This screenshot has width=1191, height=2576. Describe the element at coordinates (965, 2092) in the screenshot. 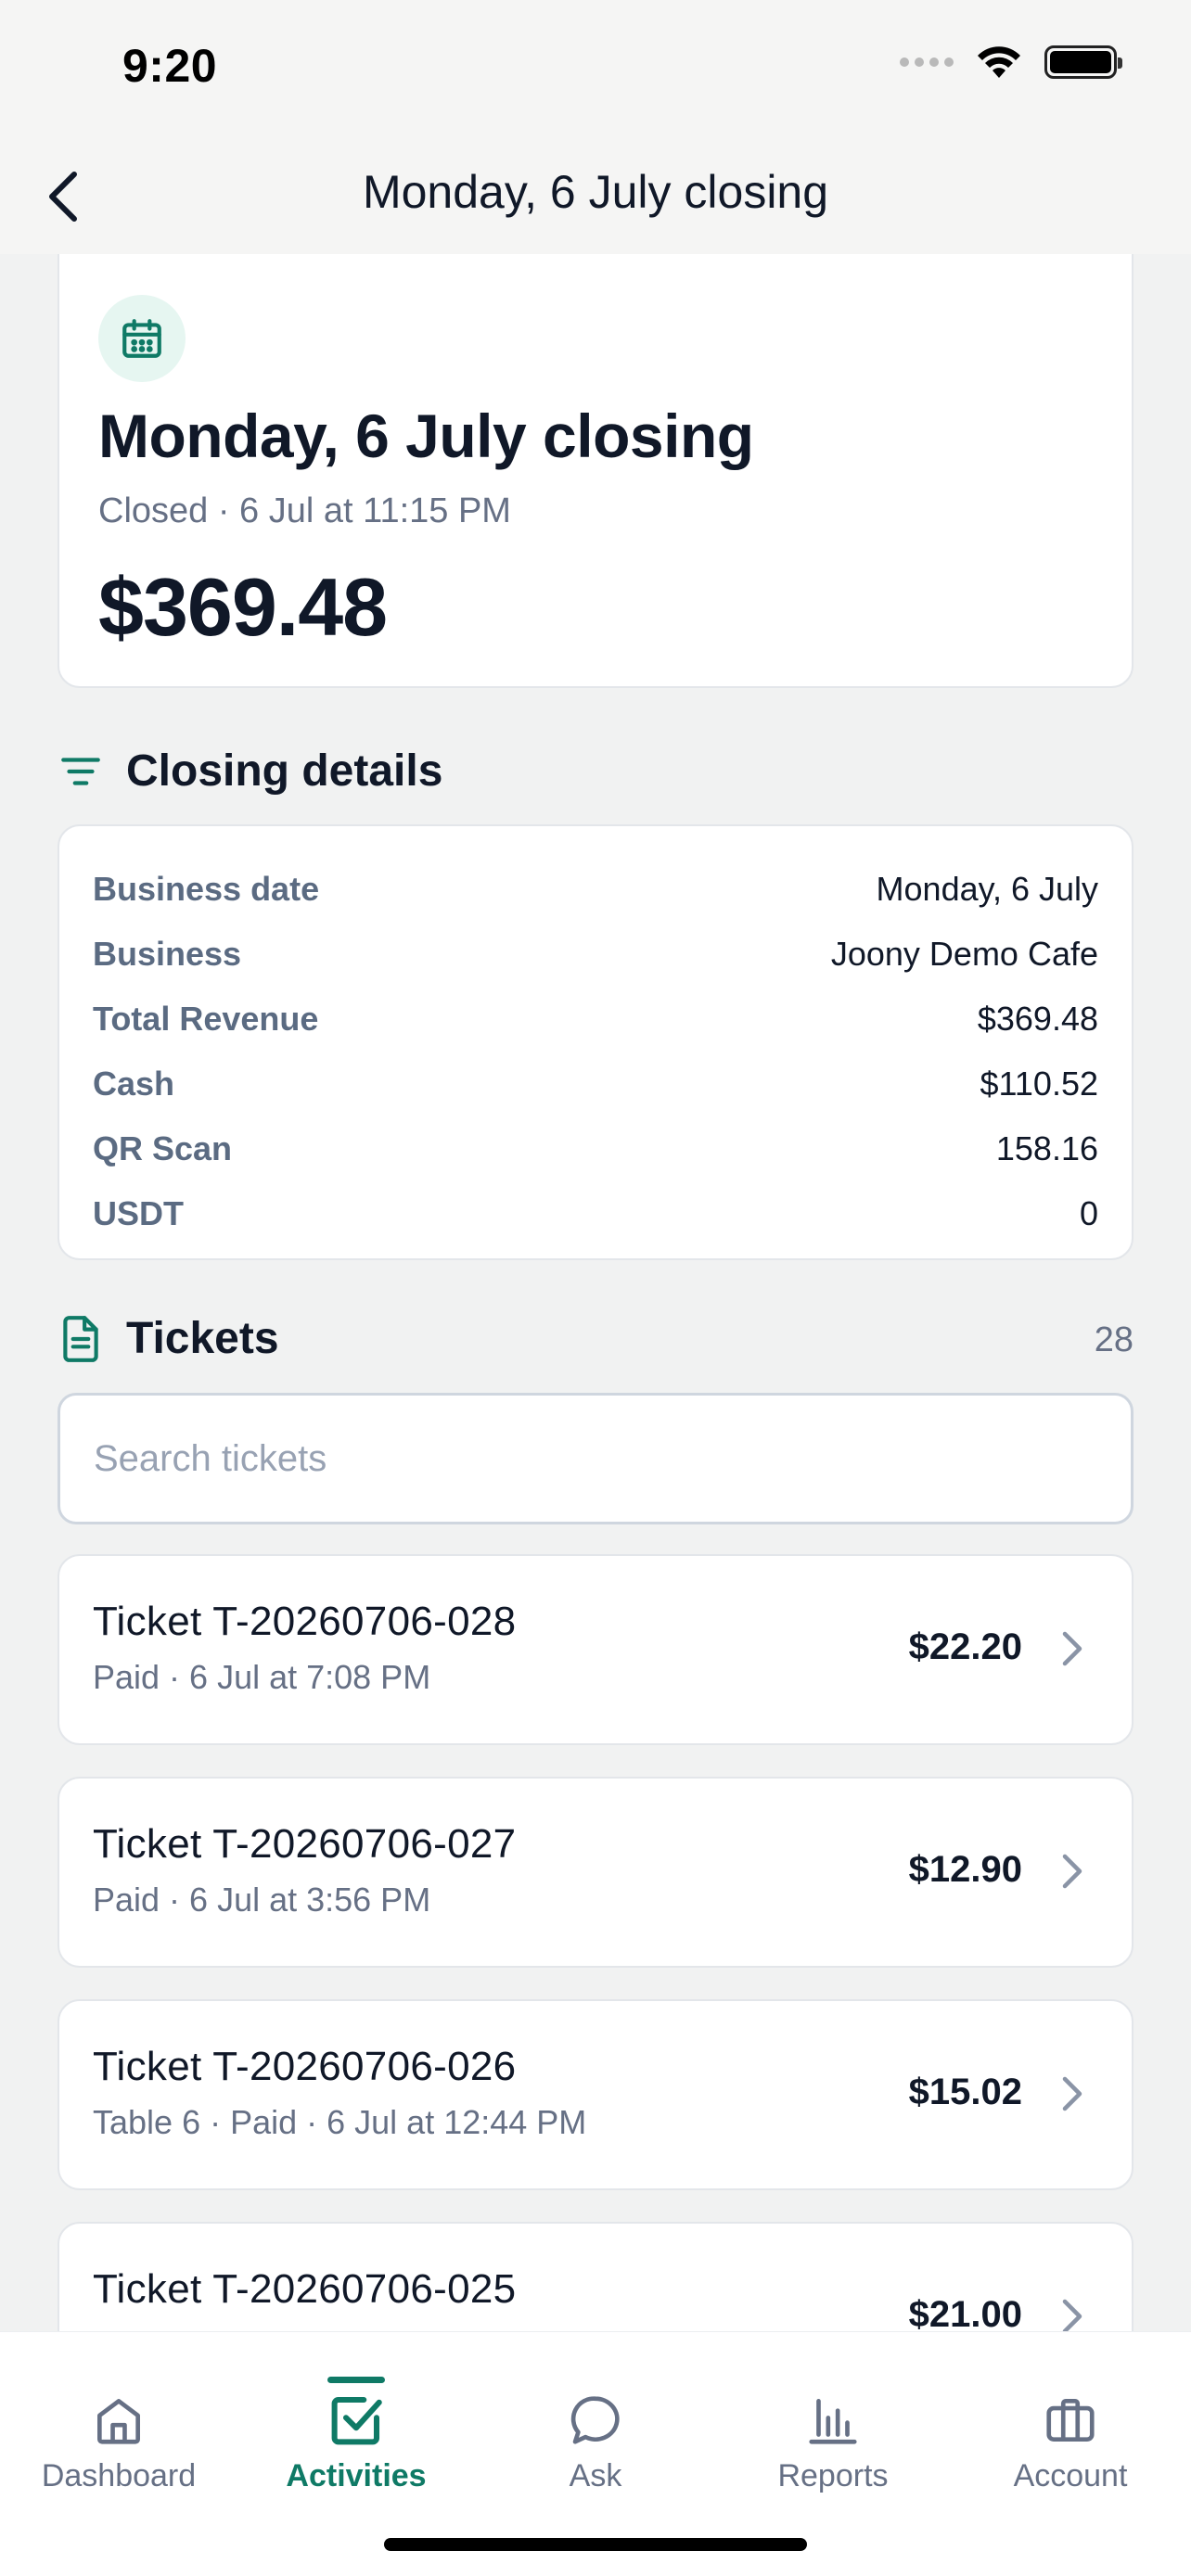

I see `ticket-amount: $15.02` at that location.